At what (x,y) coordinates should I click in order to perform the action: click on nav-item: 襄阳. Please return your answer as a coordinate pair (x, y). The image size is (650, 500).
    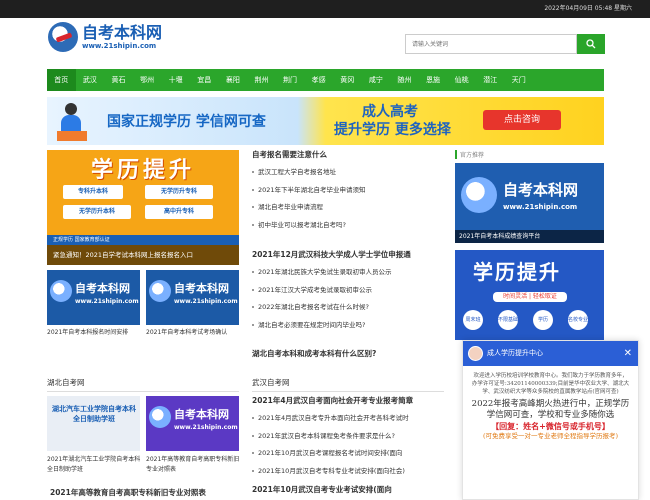
    Looking at the image, I should click on (233, 80).